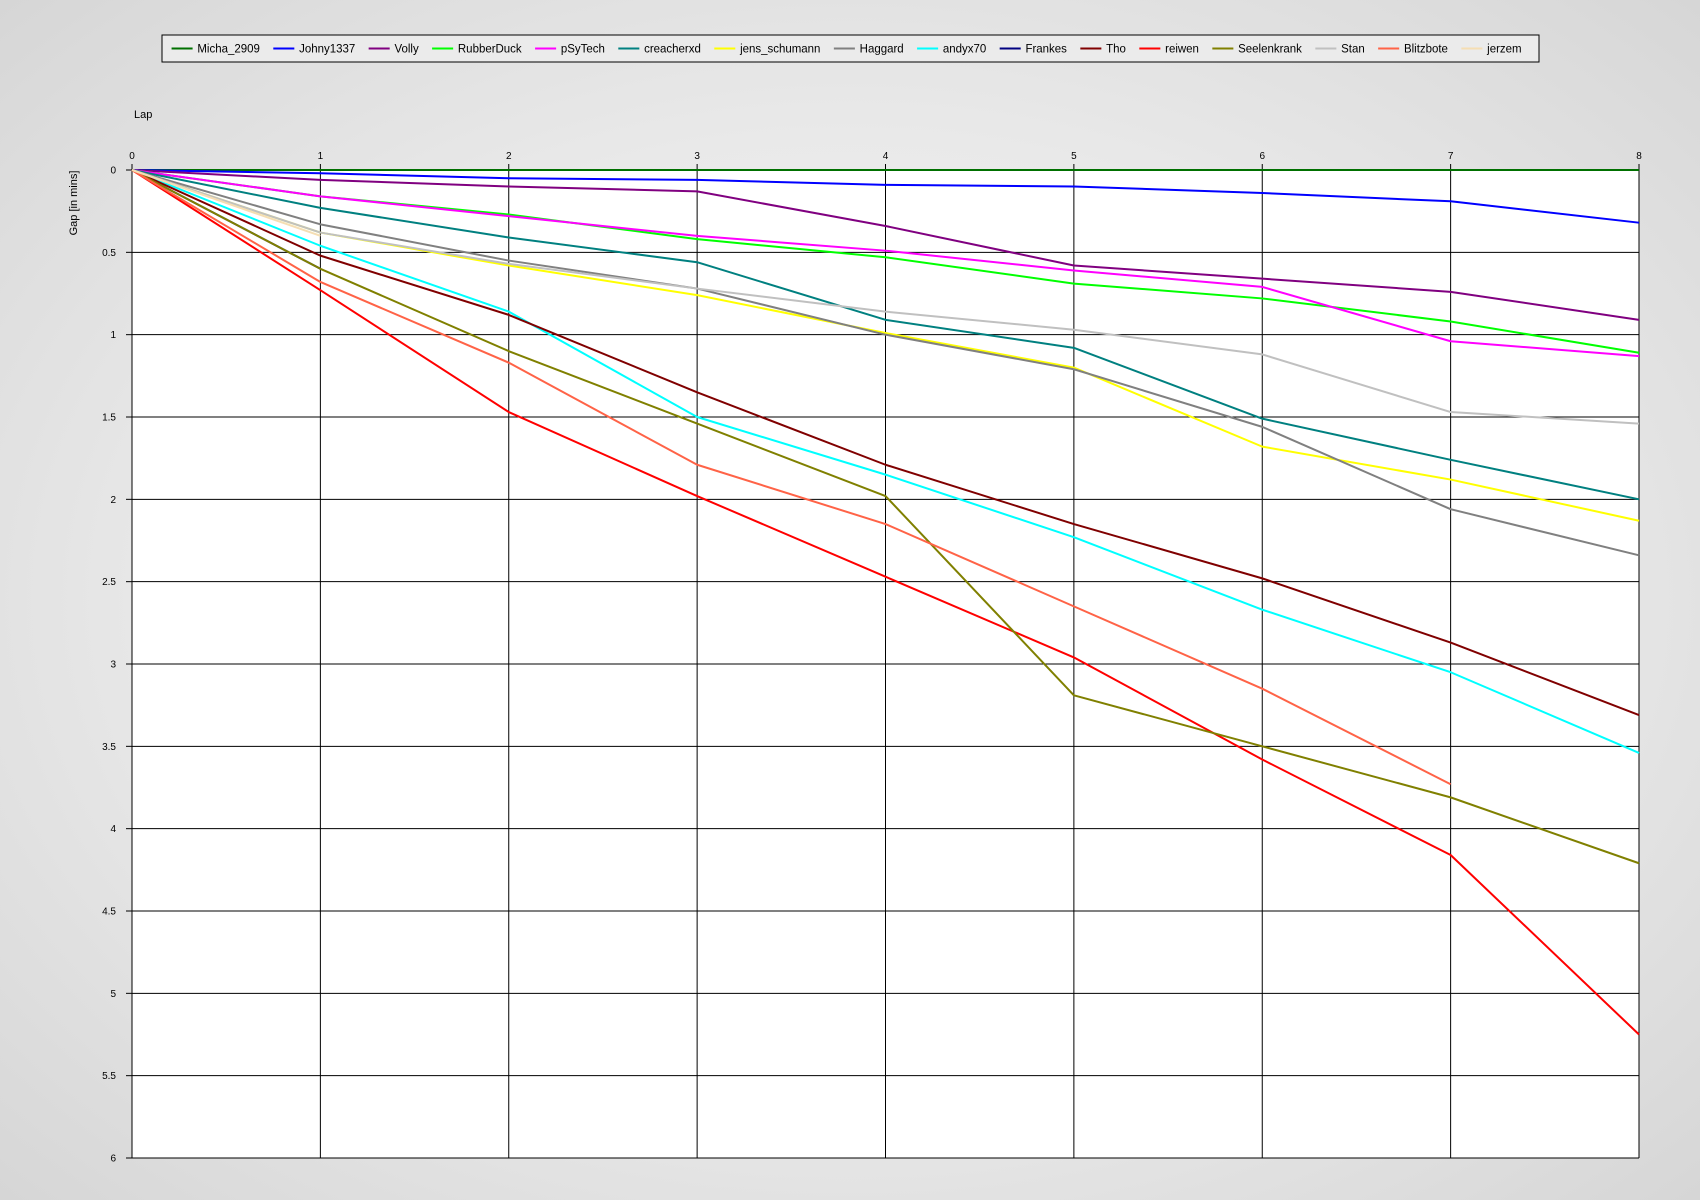 This screenshot has width=1700, height=1200. Describe the element at coordinates (509, 156) in the screenshot. I see `x-tick-label-2: 2` at that location.